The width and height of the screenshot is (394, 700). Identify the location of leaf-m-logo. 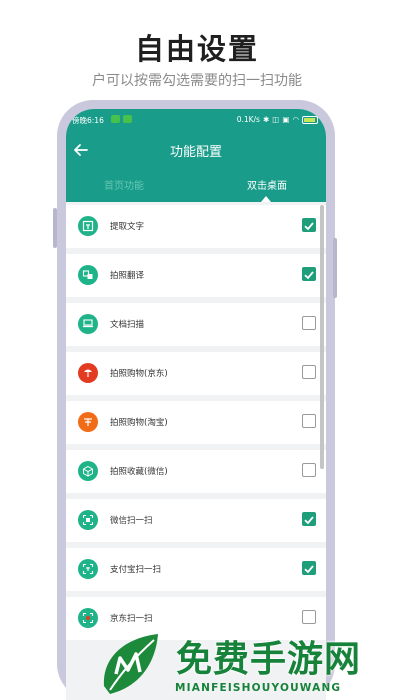
(130, 664).